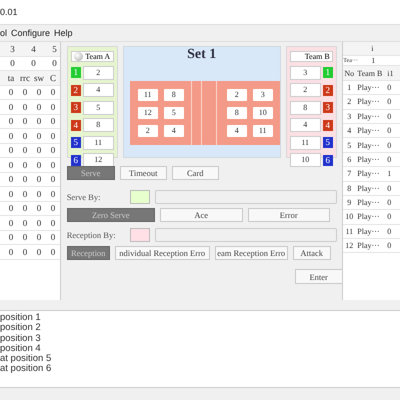 Image resolution: width=400 pixels, height=400 pixels. Describe the element at coordinates (26, 359) in the screenshot. I see `log-line: at position 5` at that location.